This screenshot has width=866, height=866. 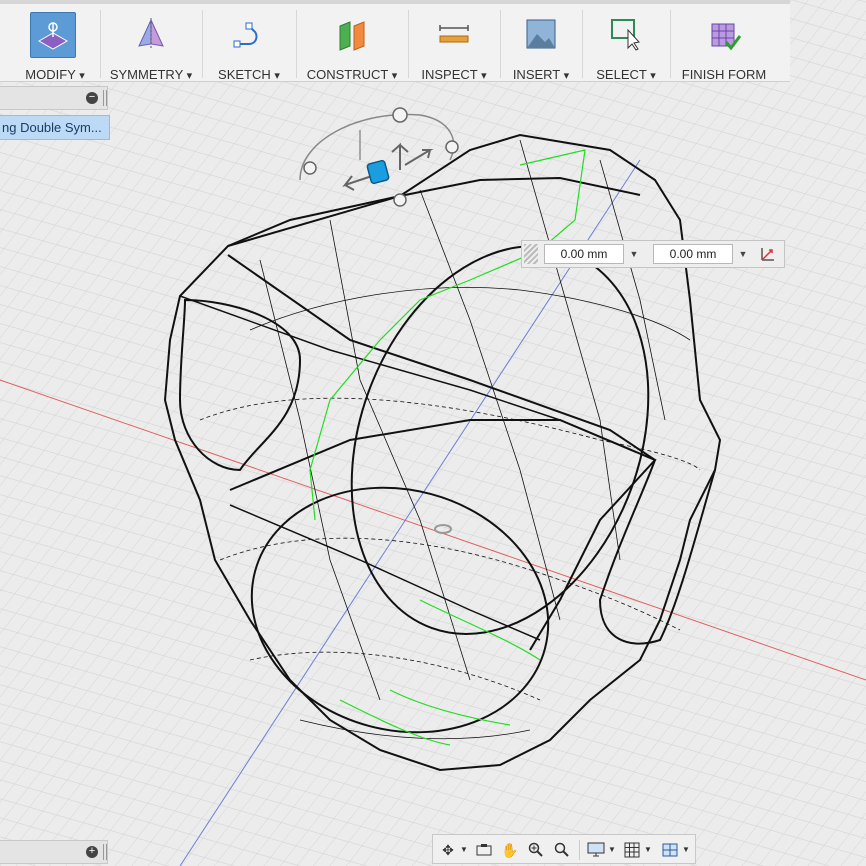 I want to click on construct-menu: CONSTRUCT ▾, so click(x=352, y=45).